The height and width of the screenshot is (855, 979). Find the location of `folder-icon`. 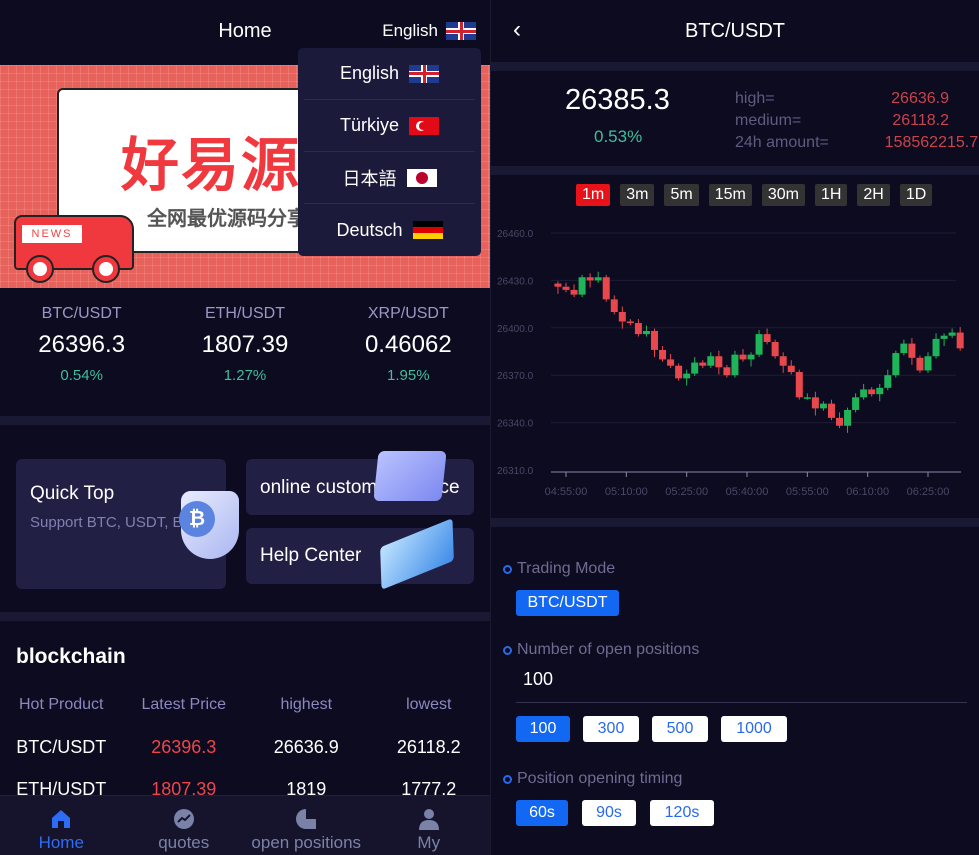

folder-icon is located at coordinates (410, 476).